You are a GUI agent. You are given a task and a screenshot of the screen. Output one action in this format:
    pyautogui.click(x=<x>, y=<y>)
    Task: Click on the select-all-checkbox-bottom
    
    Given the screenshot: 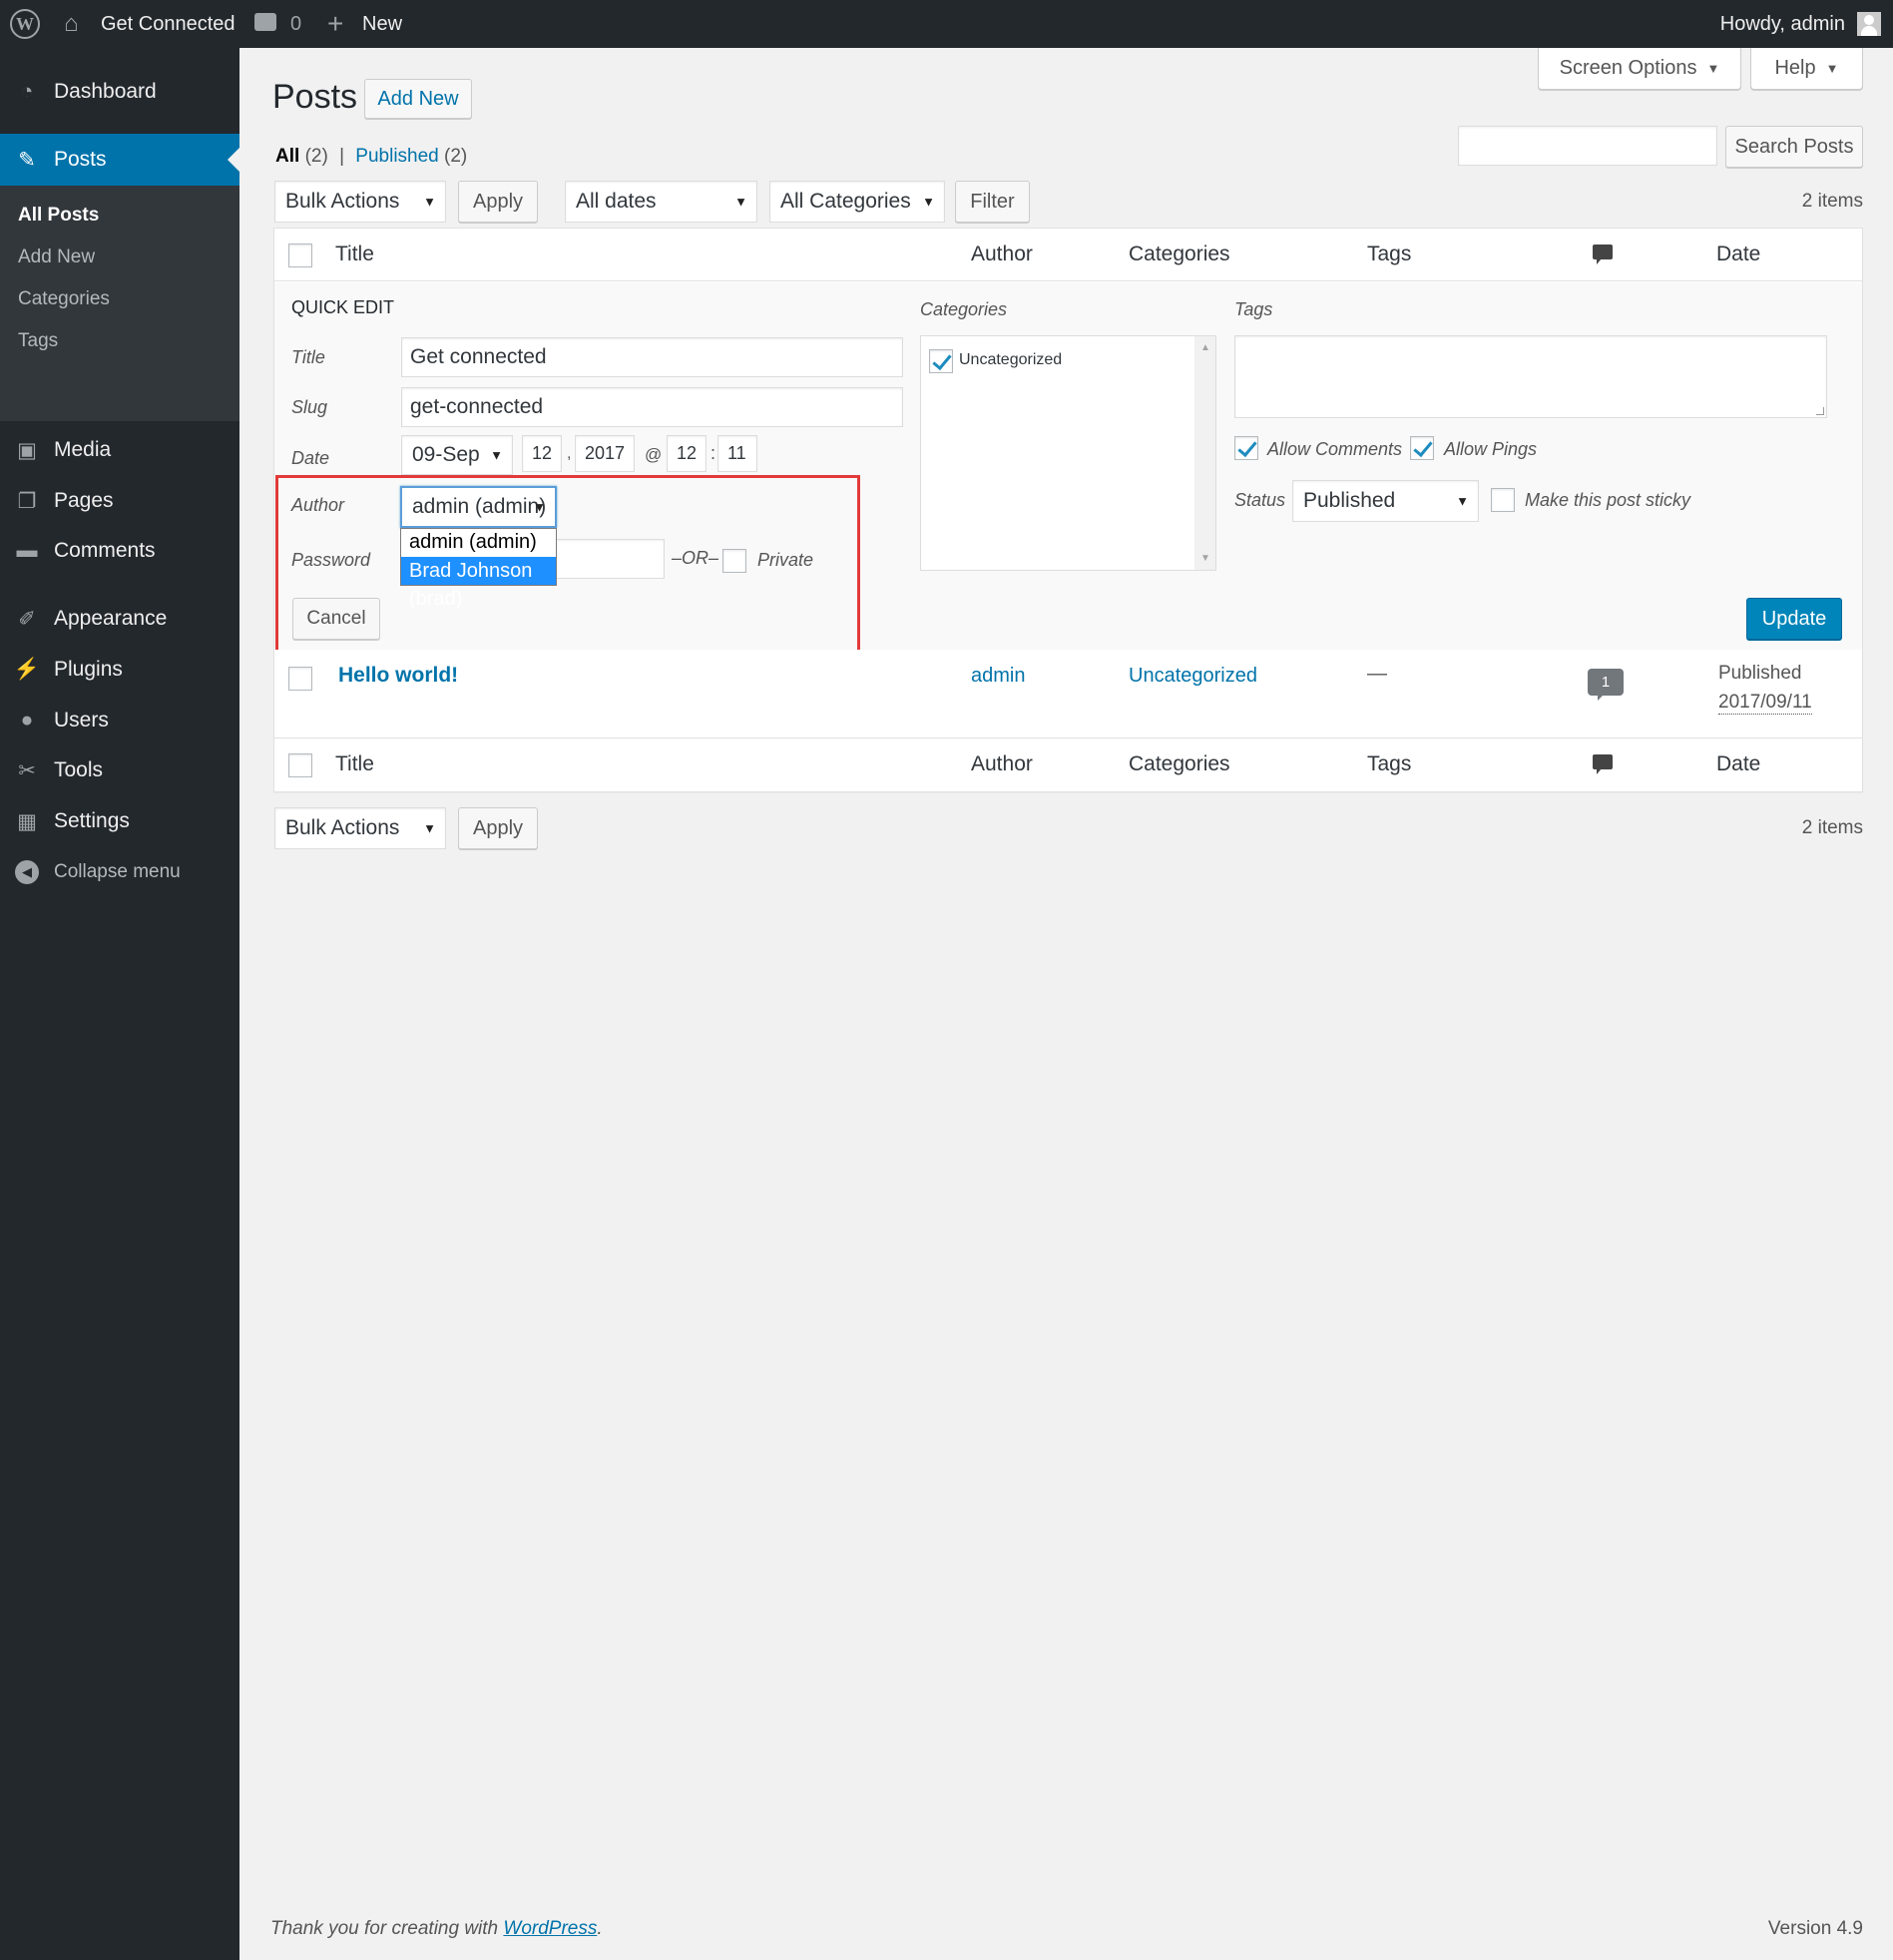 What is the action you would take?
    pyautogui.click(x=300, y=765)
    